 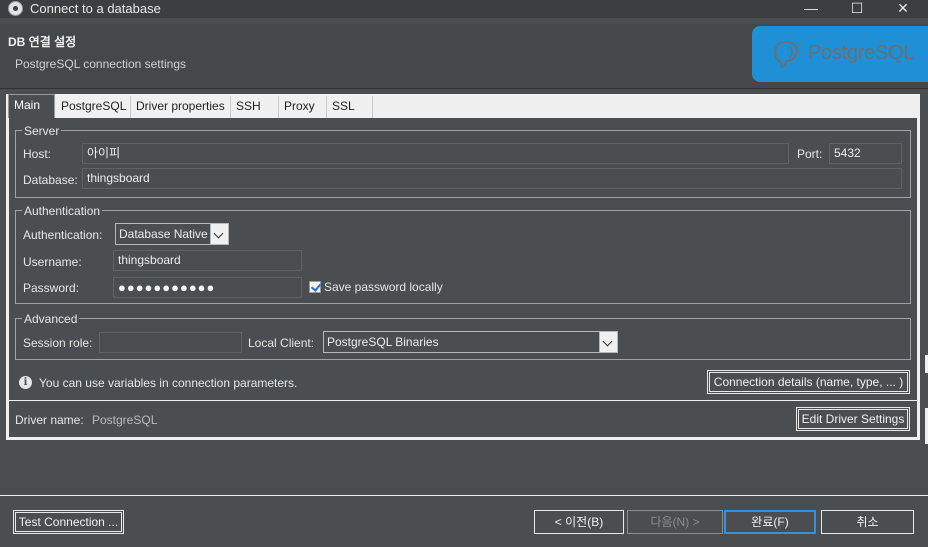 What do you see at coordinates (463, 400) in the screenshot?
I see `driver-separator` at bounding box center [463, 400].